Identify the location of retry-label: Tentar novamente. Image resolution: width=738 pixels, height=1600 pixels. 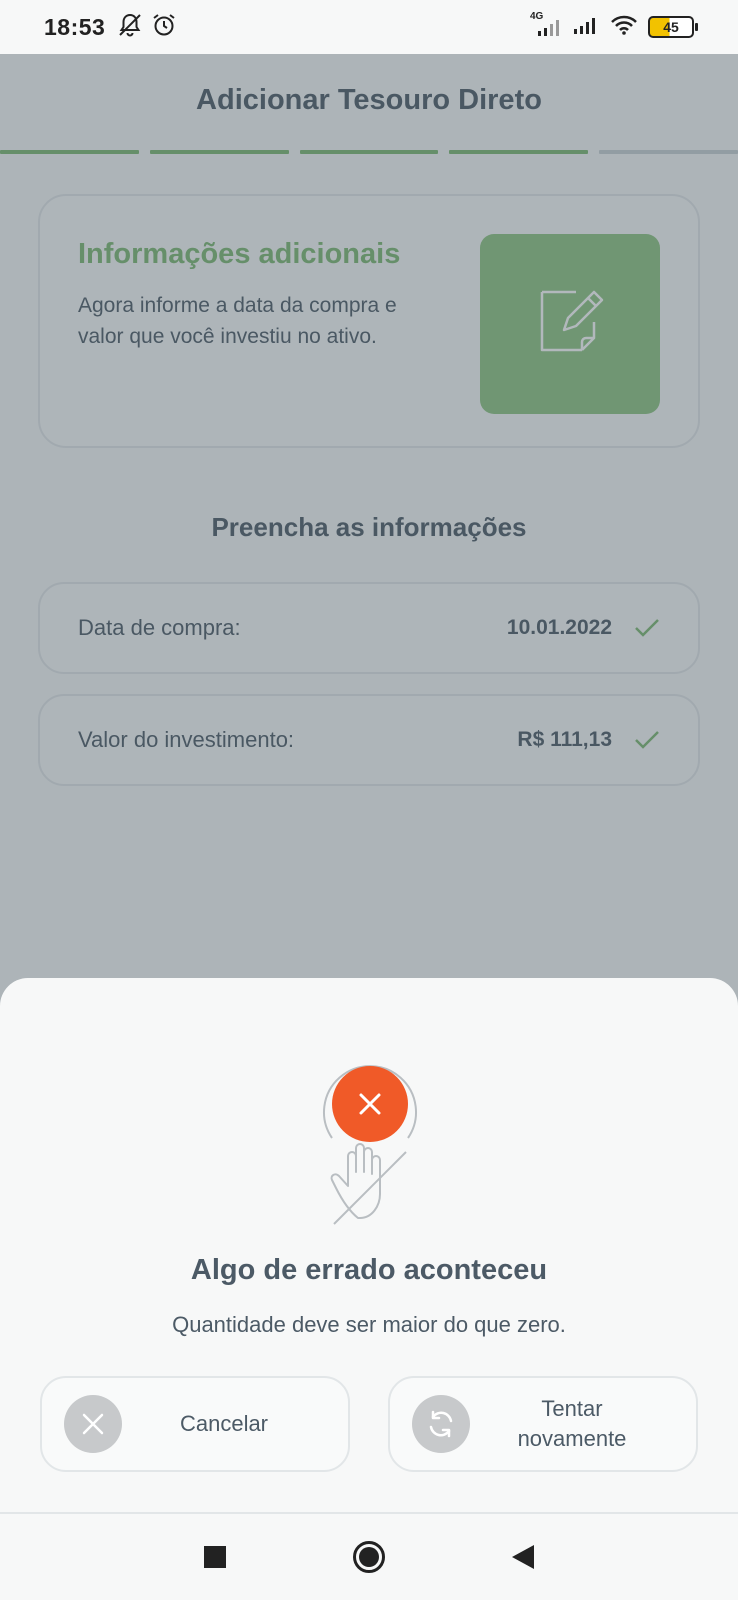
(572, 1423).